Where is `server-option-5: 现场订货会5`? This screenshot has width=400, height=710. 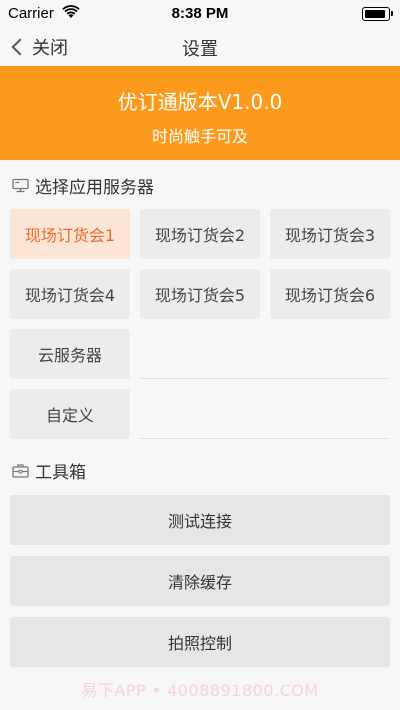
server-option-5: 现场订货会5 is located at coordinates (200, 294).